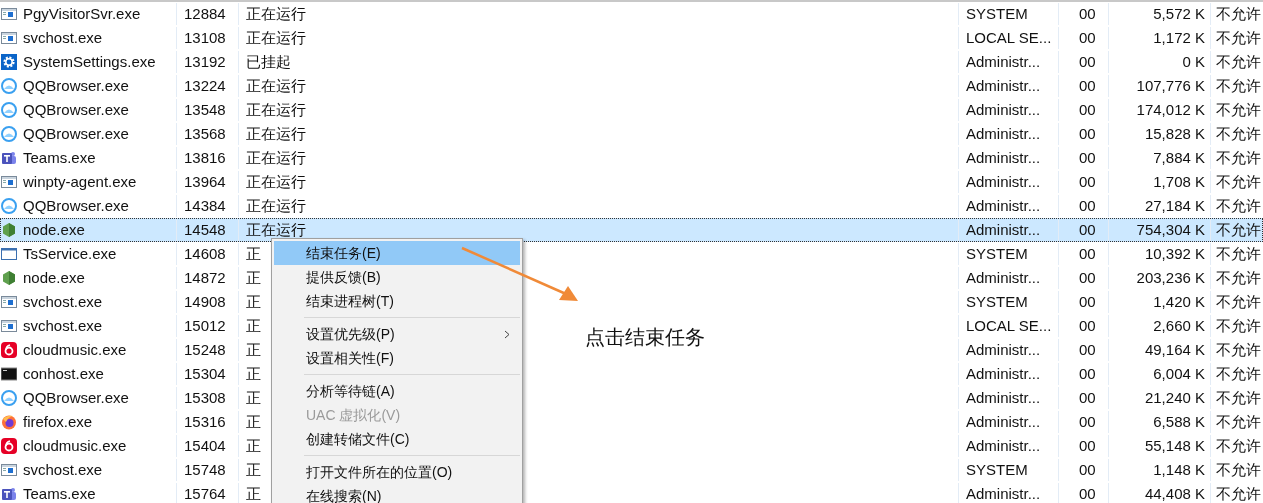  What do you see at coordinates (205, 349) in the screenshot?
I see `pid-cell-text: 15248` at bounding box center [205, 349].